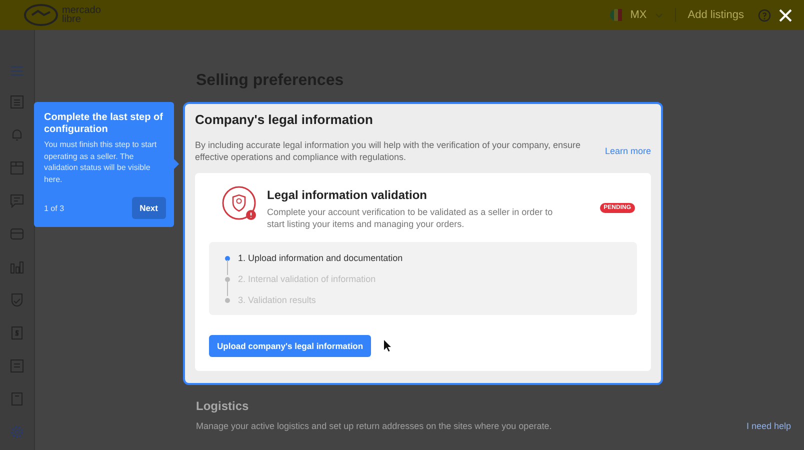  Describe the element at coordinates (17, 234) in the screenshot. I see `store-icon` at that location.